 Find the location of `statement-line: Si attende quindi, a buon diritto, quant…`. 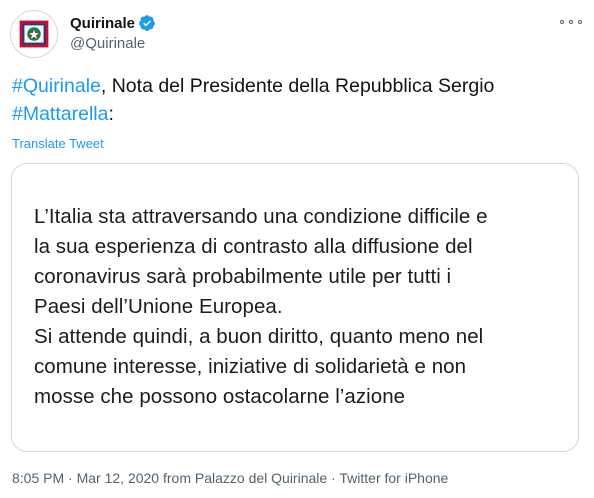

statement-line: Si attende quindi, a buon diritto, quant… is located at coordinates (259, 336).